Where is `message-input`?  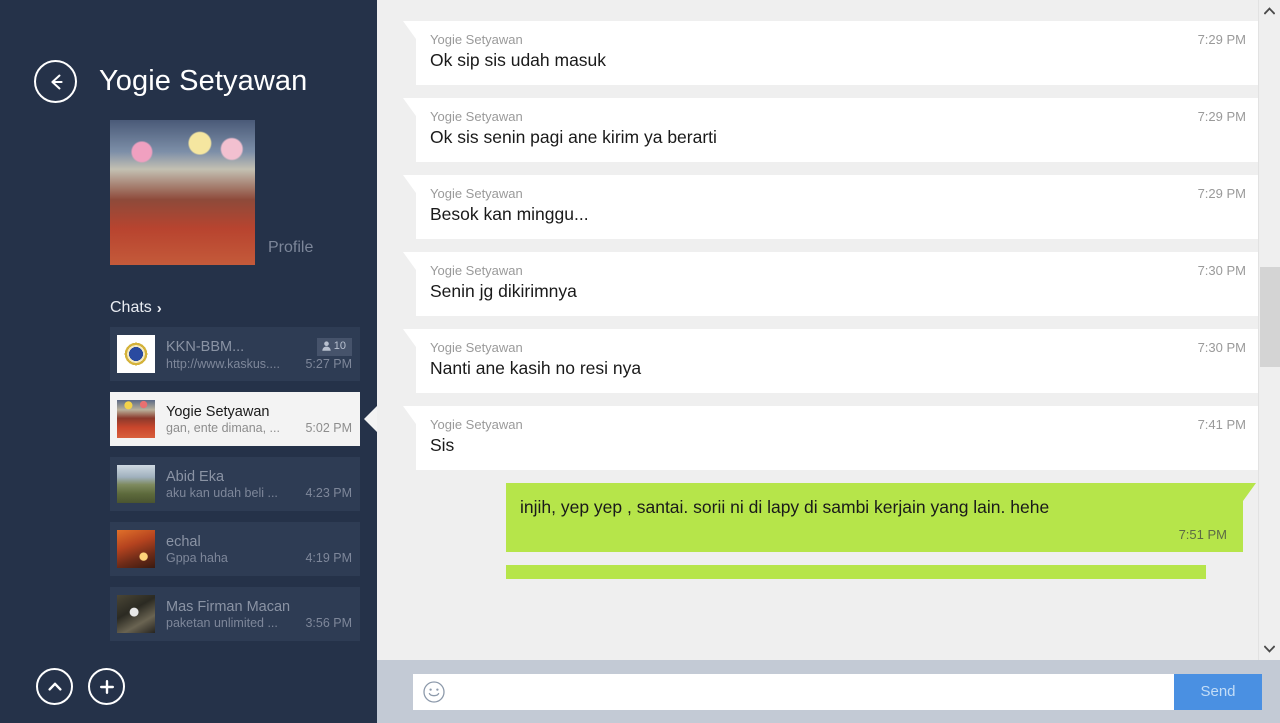 message-input is located at coordinates (810, 691).